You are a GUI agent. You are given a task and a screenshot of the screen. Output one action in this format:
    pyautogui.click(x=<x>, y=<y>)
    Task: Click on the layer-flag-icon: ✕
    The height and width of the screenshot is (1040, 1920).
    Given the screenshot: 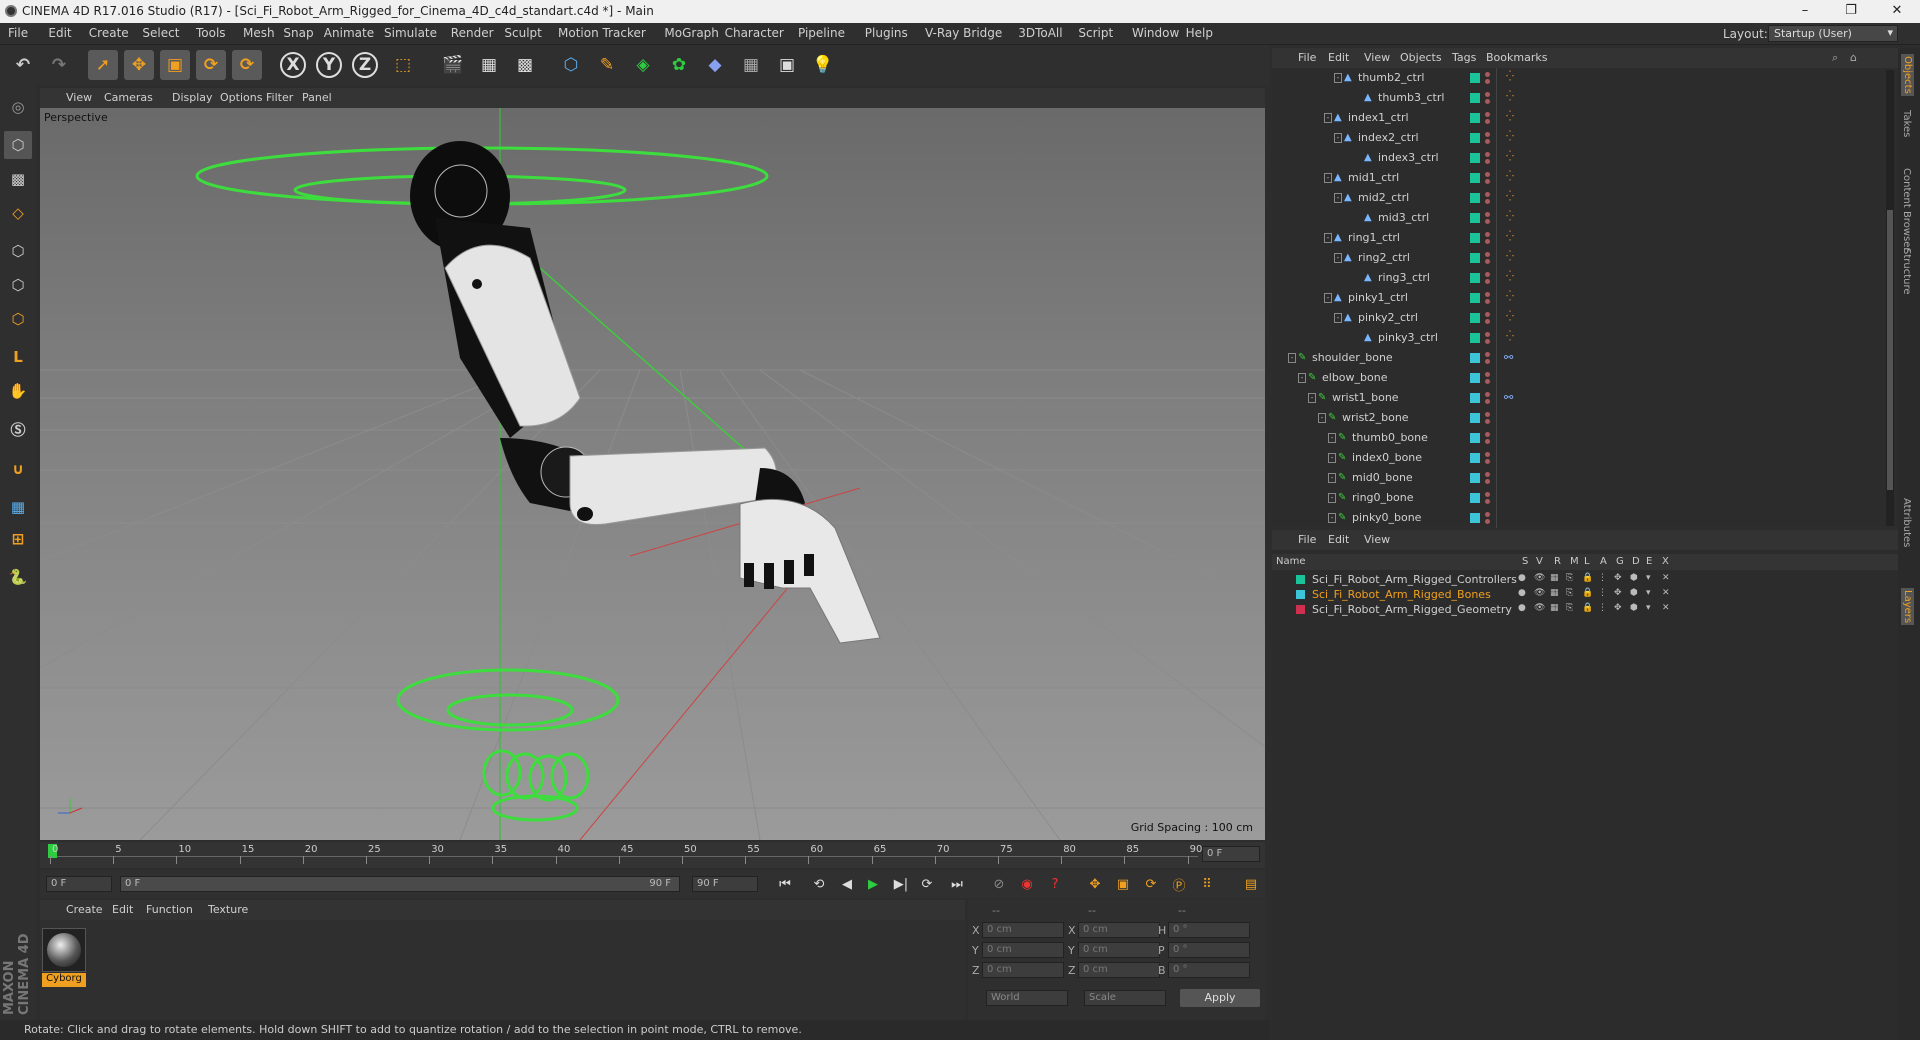 What is the action you would take?
    pyautogui.click(x=1666, y=593)
    